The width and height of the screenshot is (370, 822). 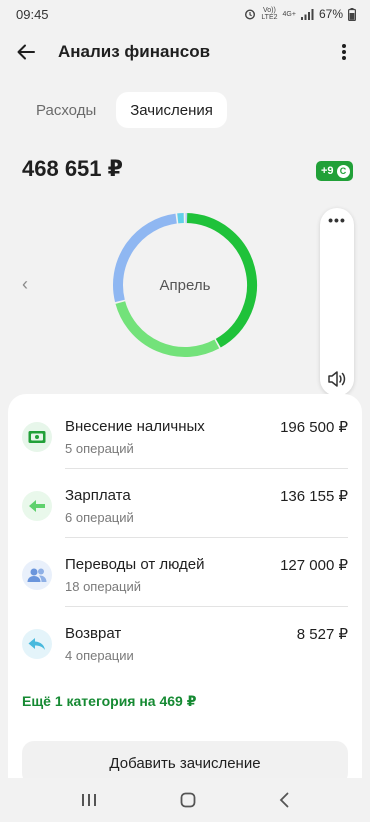 What do you see at coordinates (289, 14) in the screenshot?
I see `network-type: 4G+` at bounding box center [289, 14].